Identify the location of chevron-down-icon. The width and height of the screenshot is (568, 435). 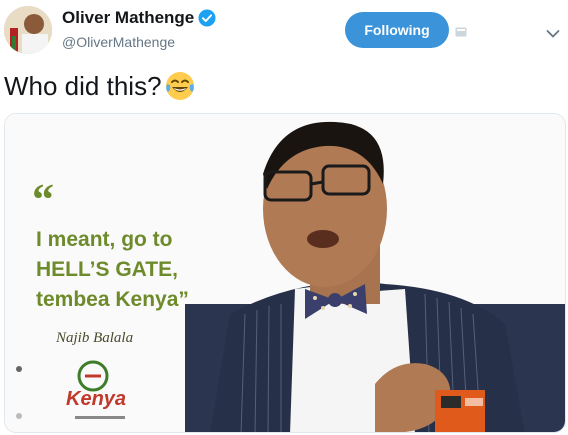
(553, 32).